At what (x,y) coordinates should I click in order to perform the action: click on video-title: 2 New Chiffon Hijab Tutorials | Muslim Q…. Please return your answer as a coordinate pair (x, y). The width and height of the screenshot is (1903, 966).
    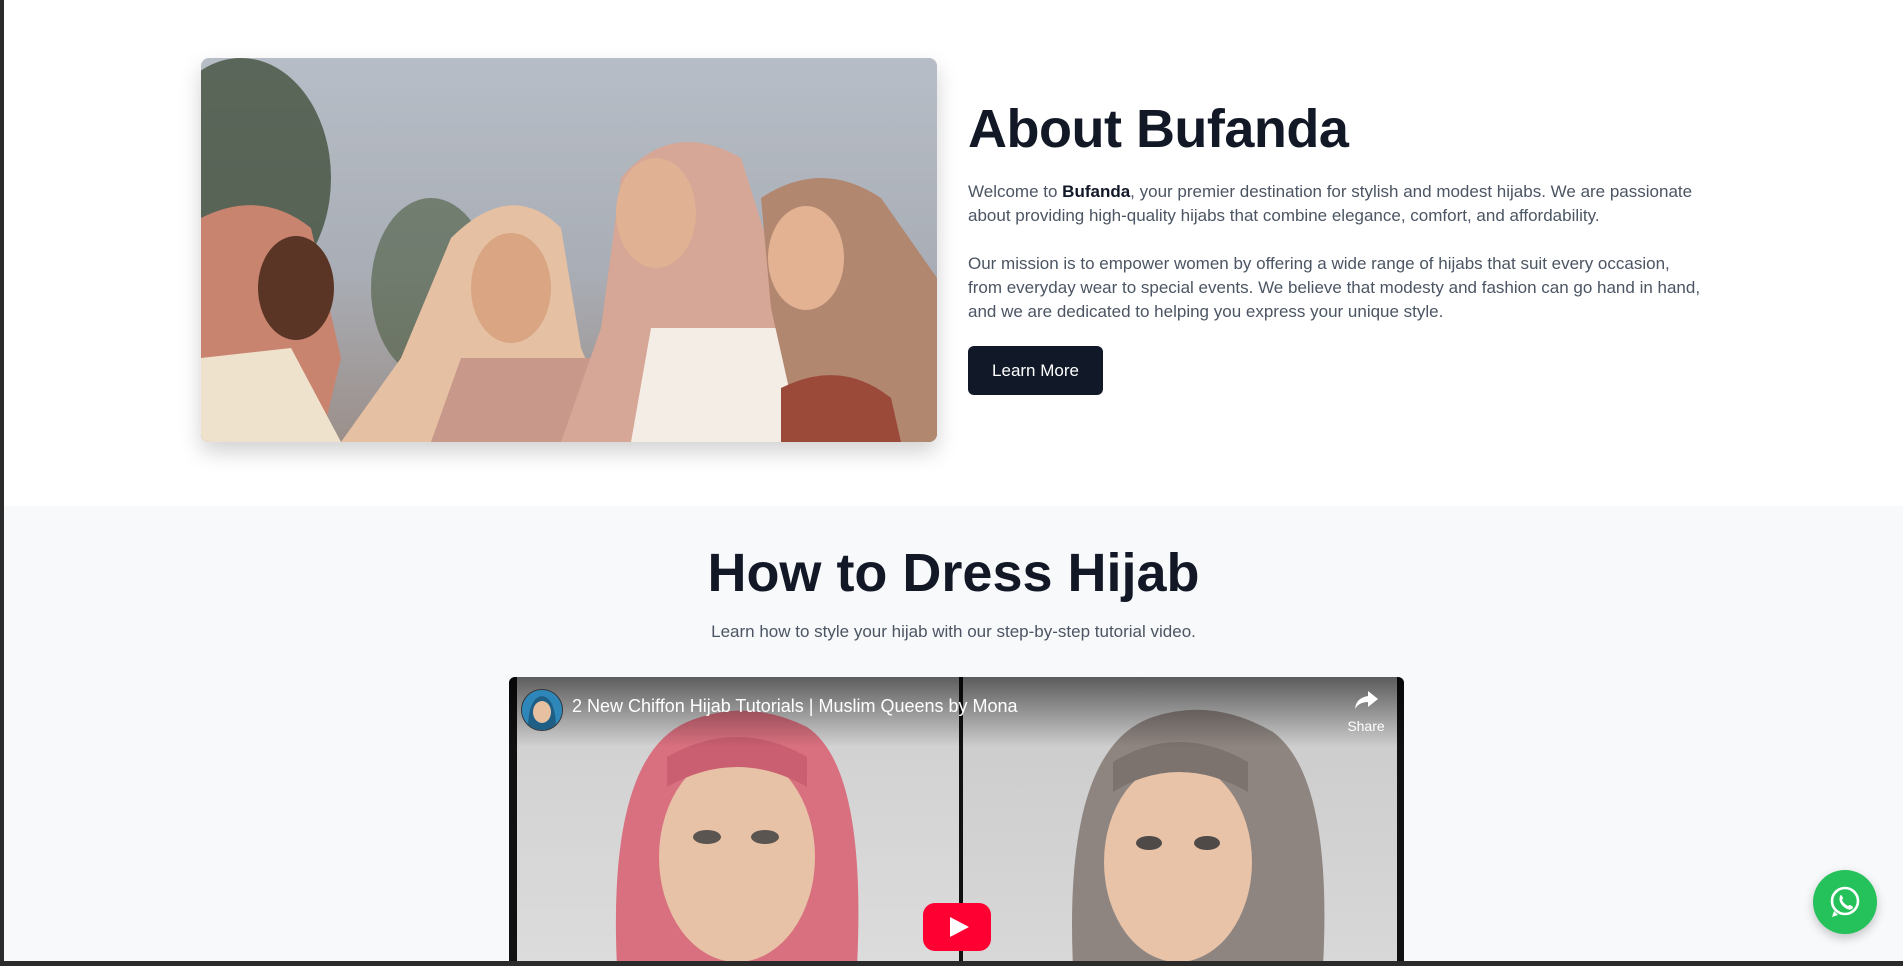
    Looking at the image, I should click on (795, 706).